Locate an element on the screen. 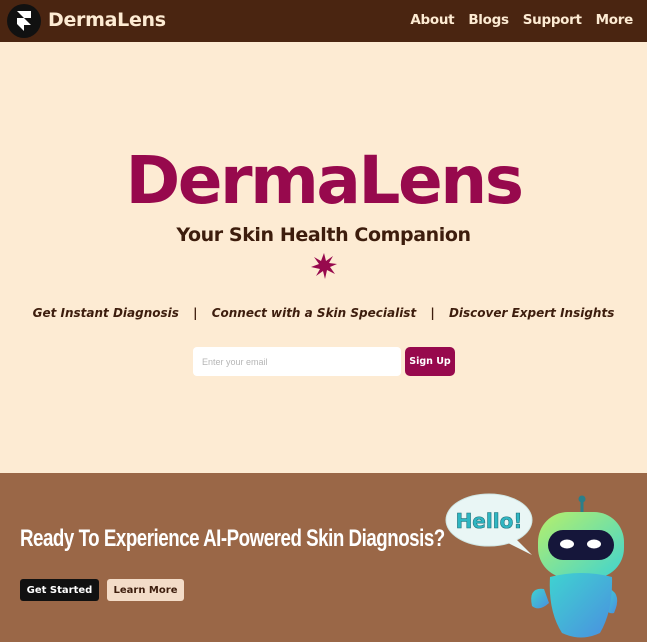 This screenshot has height=642, width=647. email-input is located at coordinates (297, 361).